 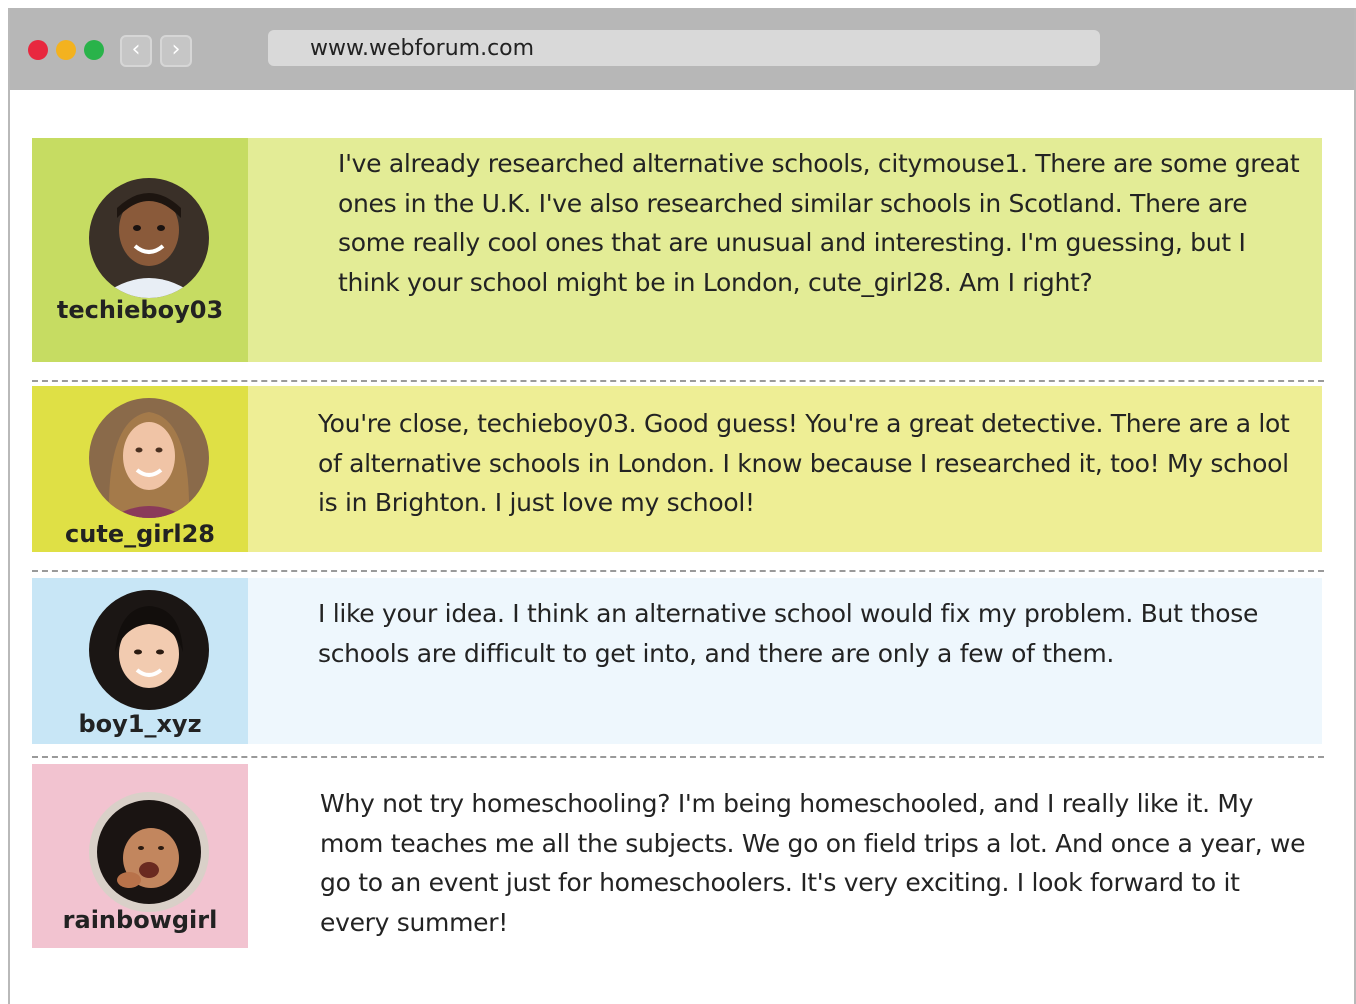 I want to click on back-button: ‹, so click(x=136, y=51).